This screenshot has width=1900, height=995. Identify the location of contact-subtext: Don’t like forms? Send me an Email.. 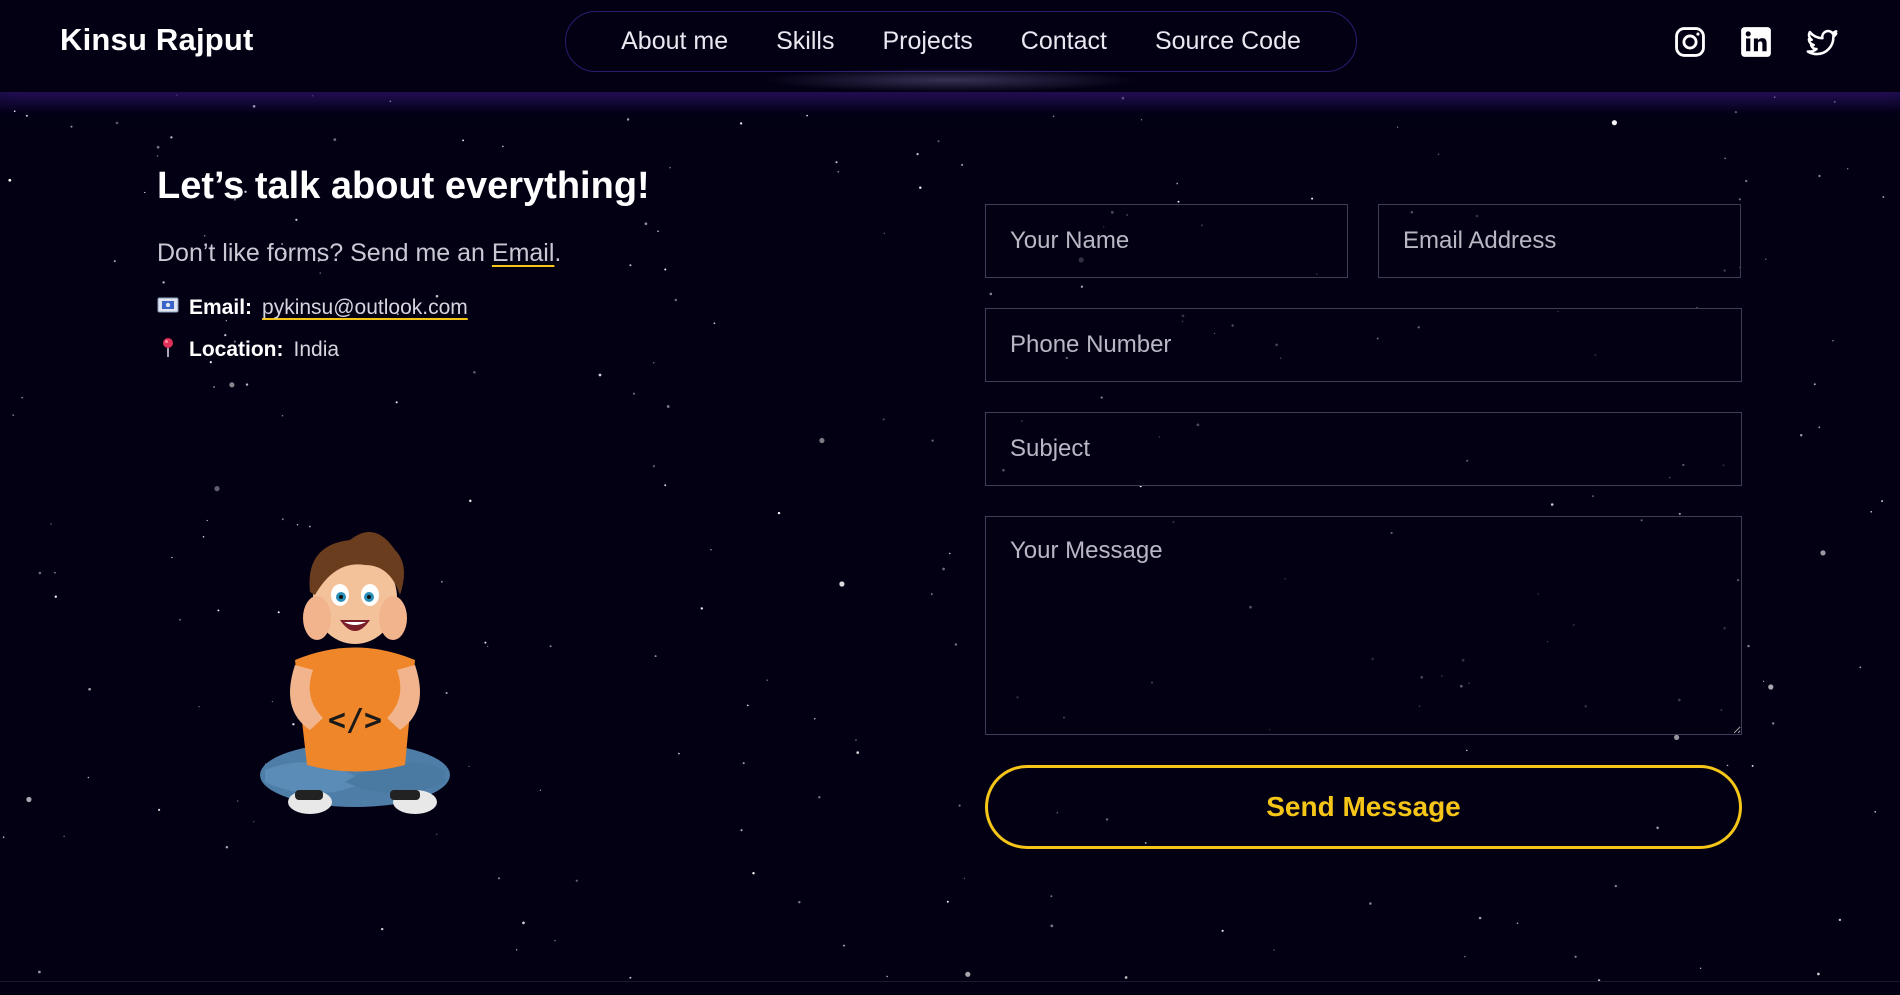
(403, 253).